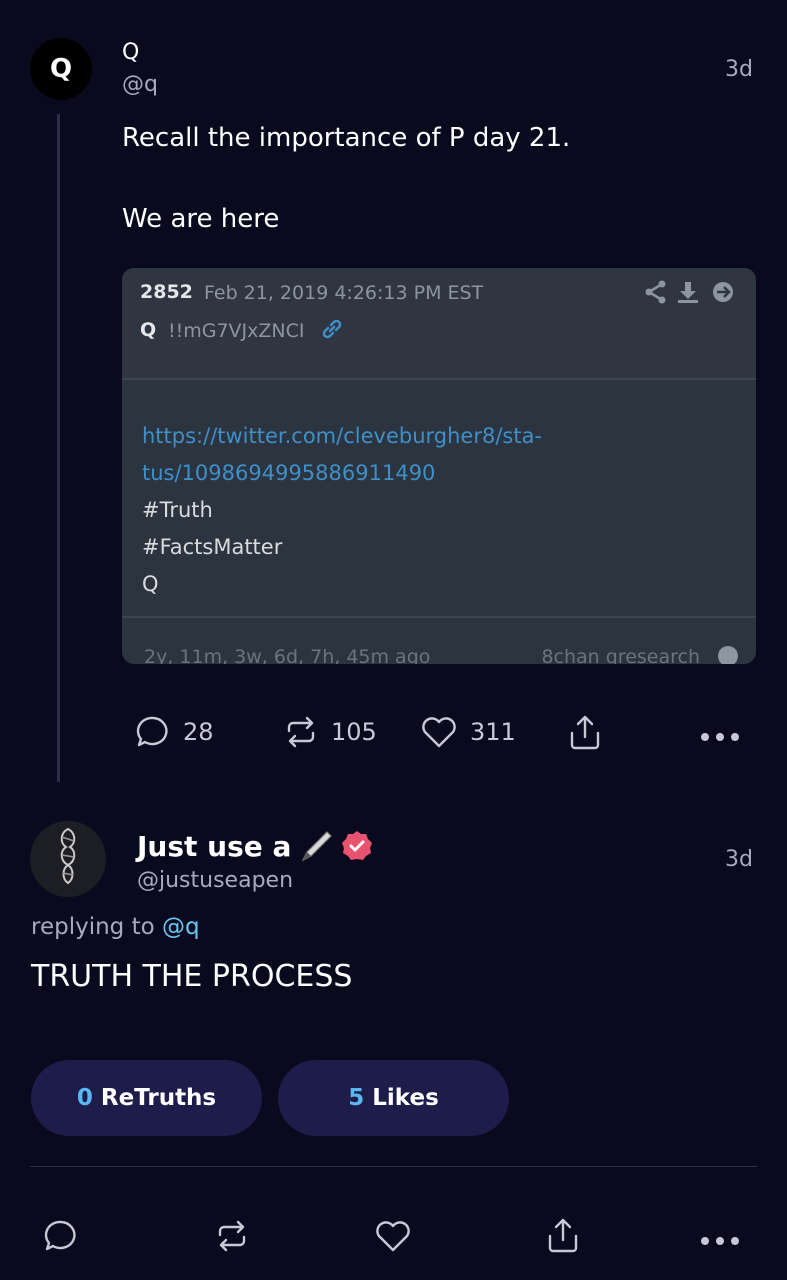  What do you see at coordinates (357, 845) in the screenshot?
I see `verified-badge-icon` at bounding box center [357, 845].